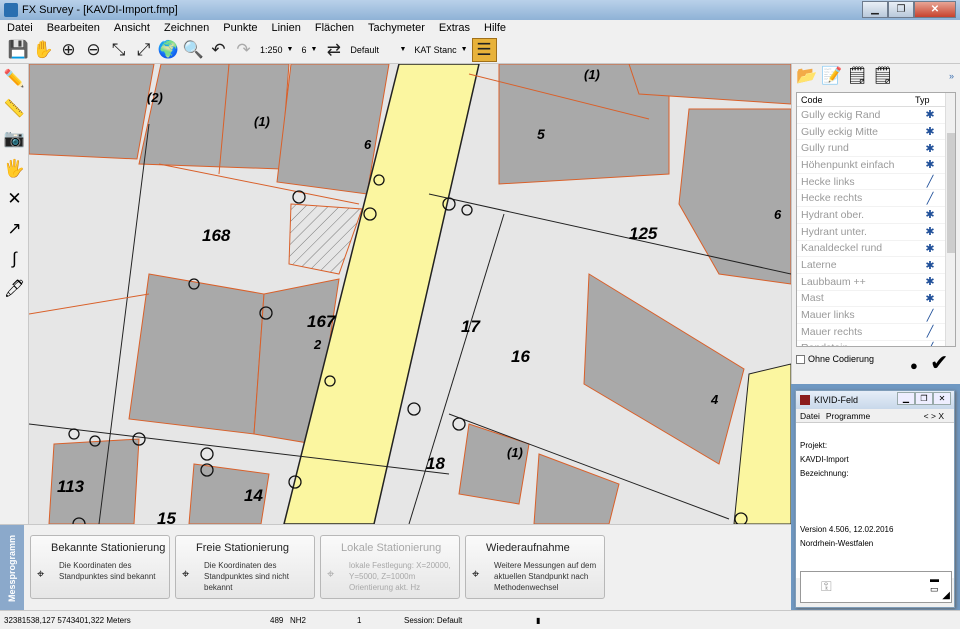  Describe the element at coordinates (193, 50) in the screenshot. I see `zoom-search-icon: 🔍` at that location.